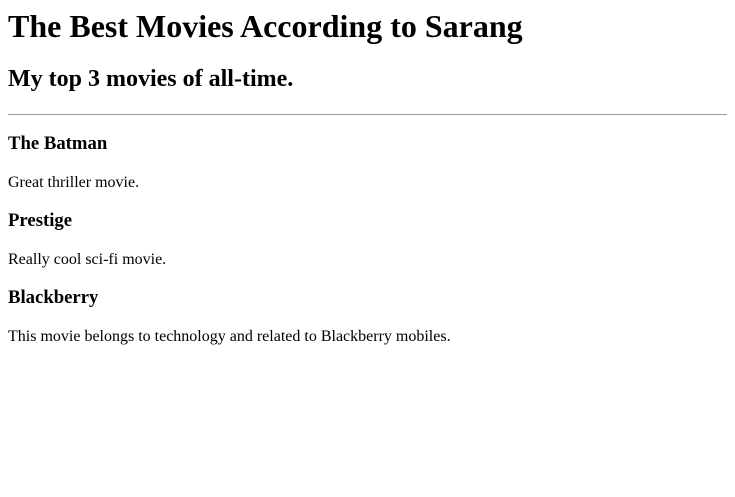 The height and width of the screenshot is (497, 735). I want to click on divider, so click(367, 114).